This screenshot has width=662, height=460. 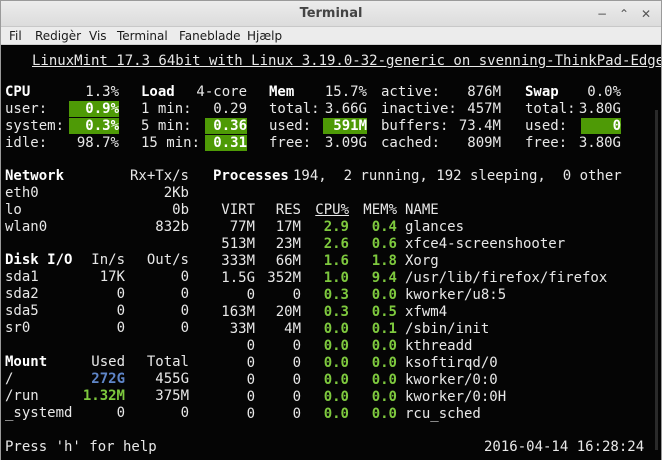 I want to click on process-mem: 0.4, so click(x=384, y=227).